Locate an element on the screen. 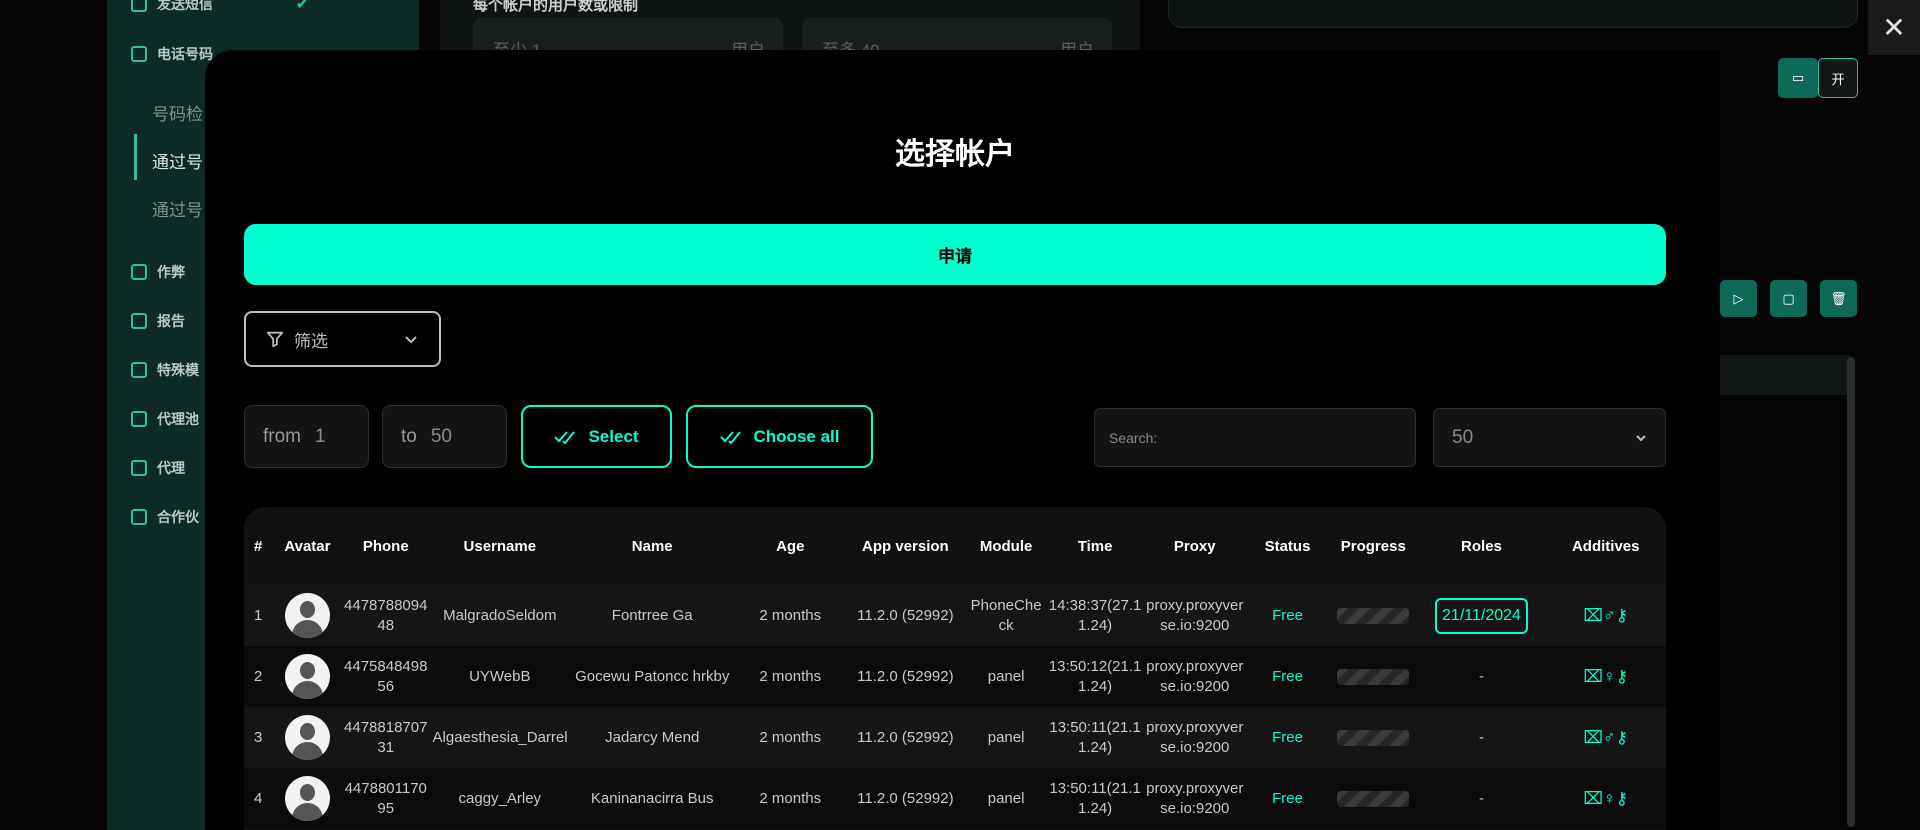 This screenshot has width=1920, height=830. select-button: Select is located at coordinates (596, 436).